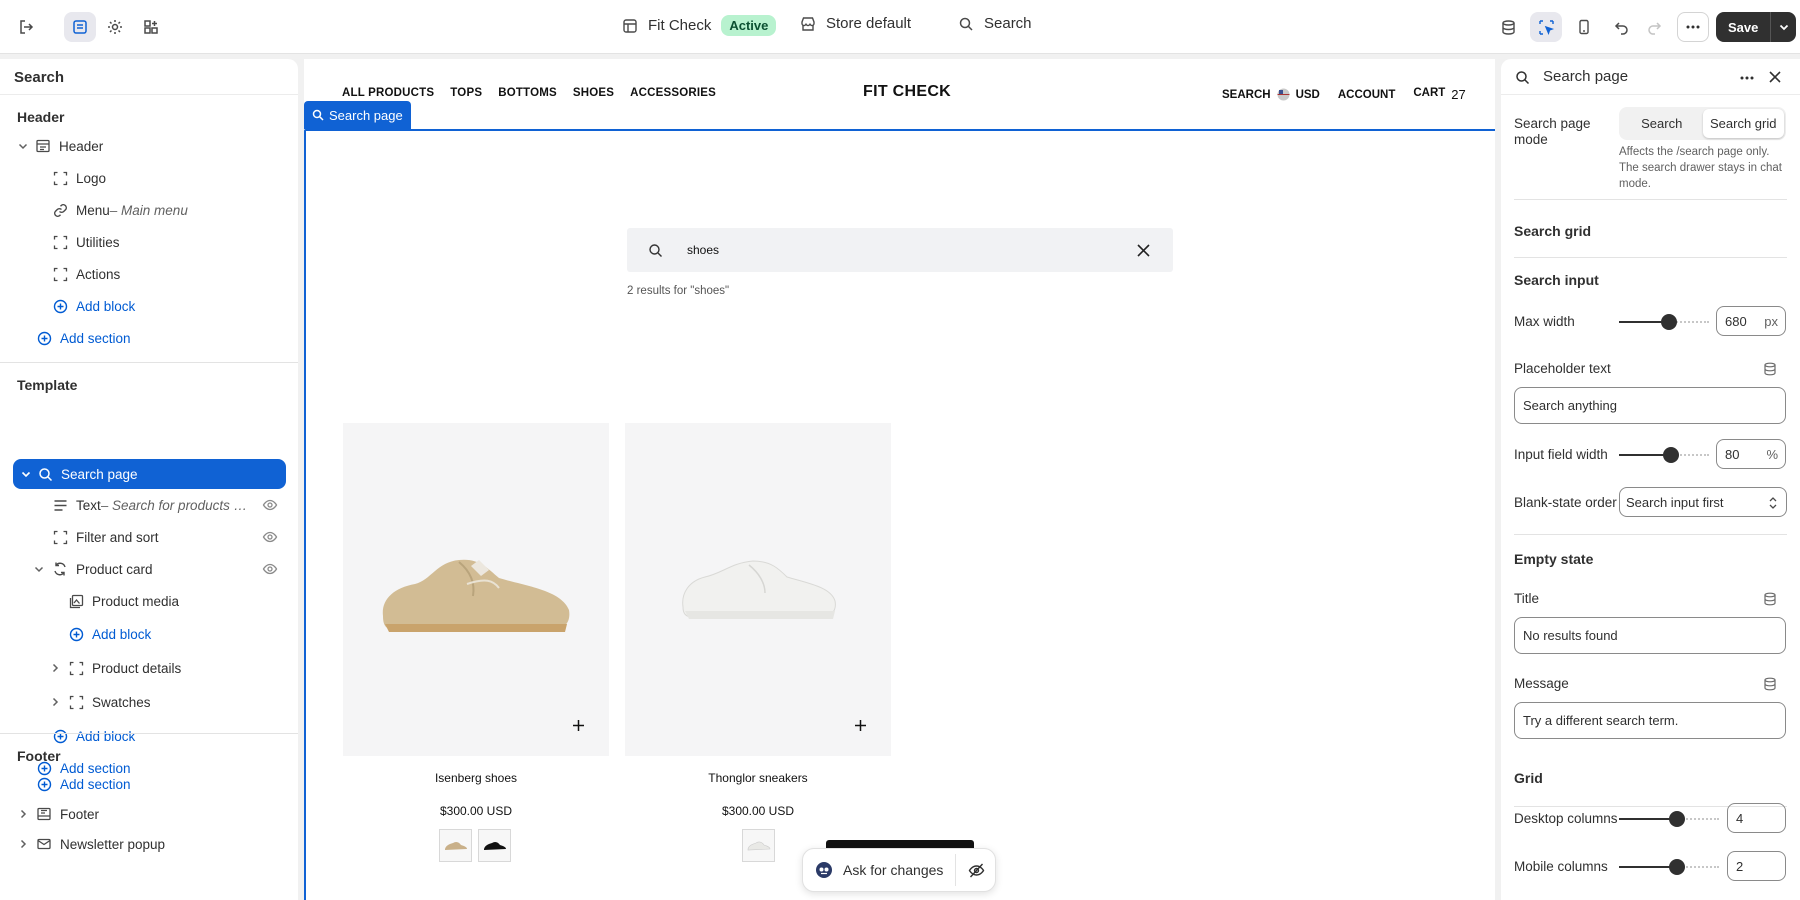  Describe the element at coordinates (1556, 280) in the screenshot. I see `section-heading-search-input: Search input` at that location.